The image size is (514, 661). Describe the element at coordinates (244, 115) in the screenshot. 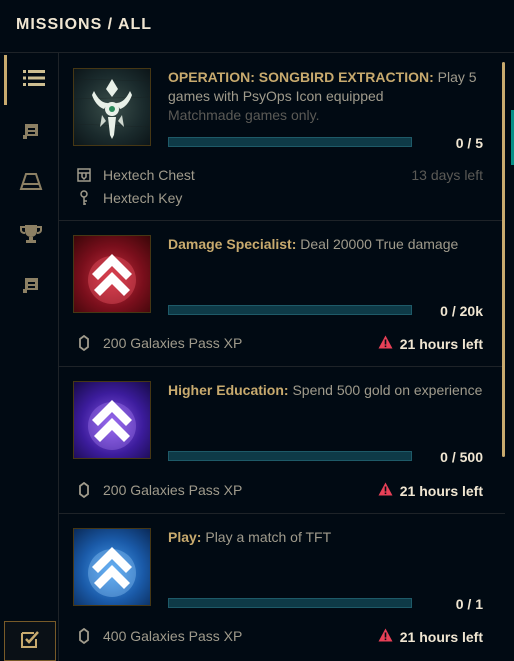

I see `mission-subtext: Matchmade games only.` at that location.